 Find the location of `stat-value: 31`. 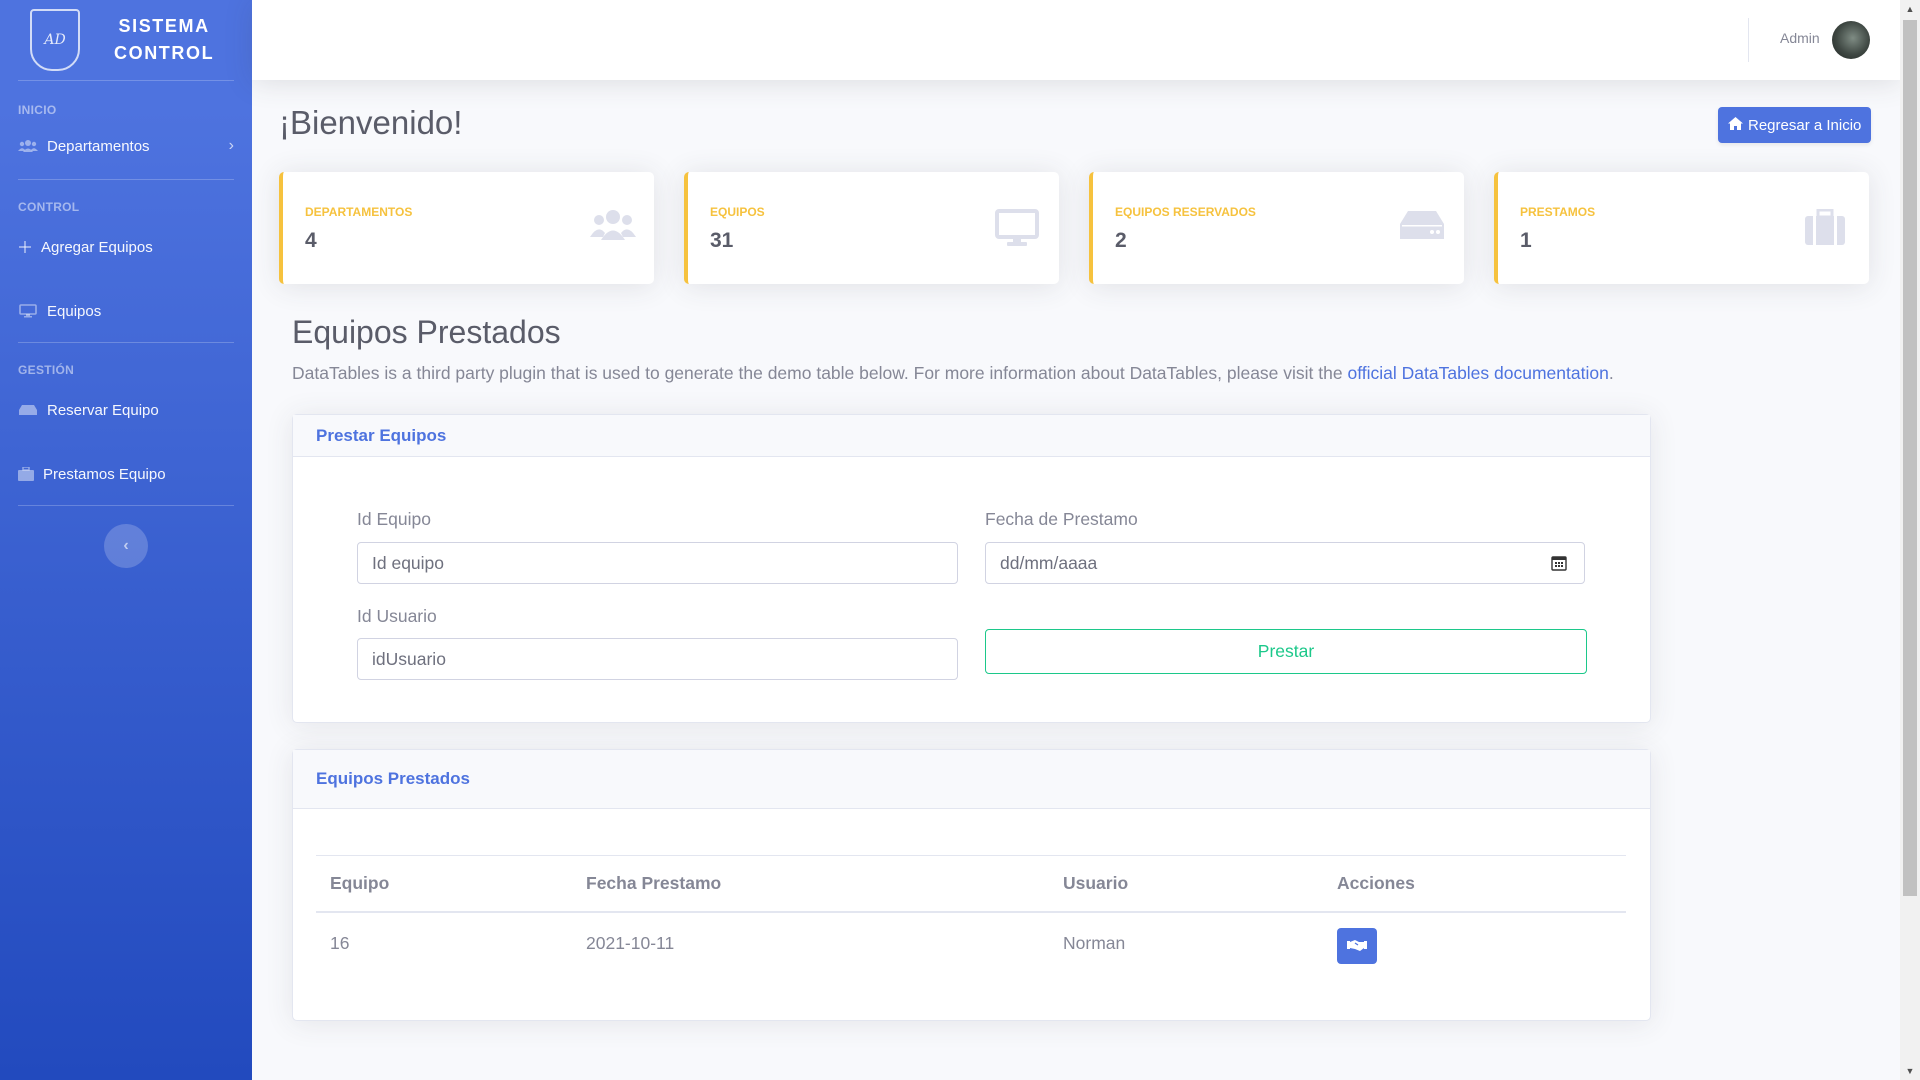

stat-value: 31 is located at coordinates (722, 240).